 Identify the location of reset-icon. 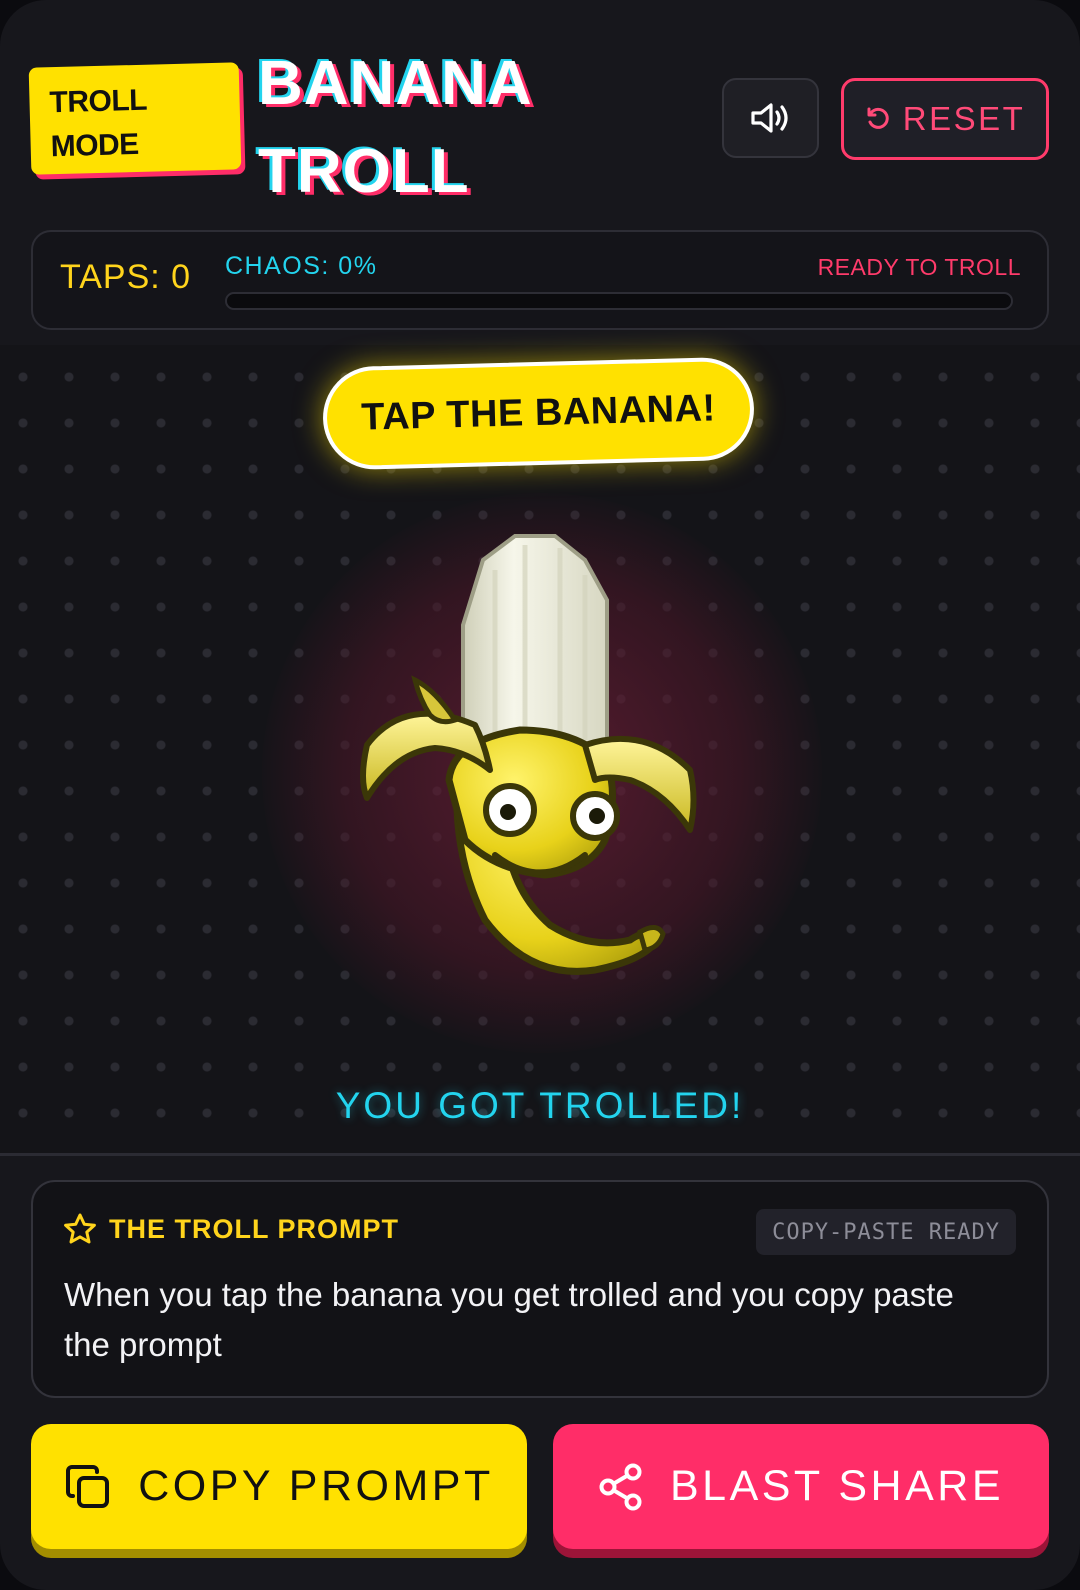
(878, 118).